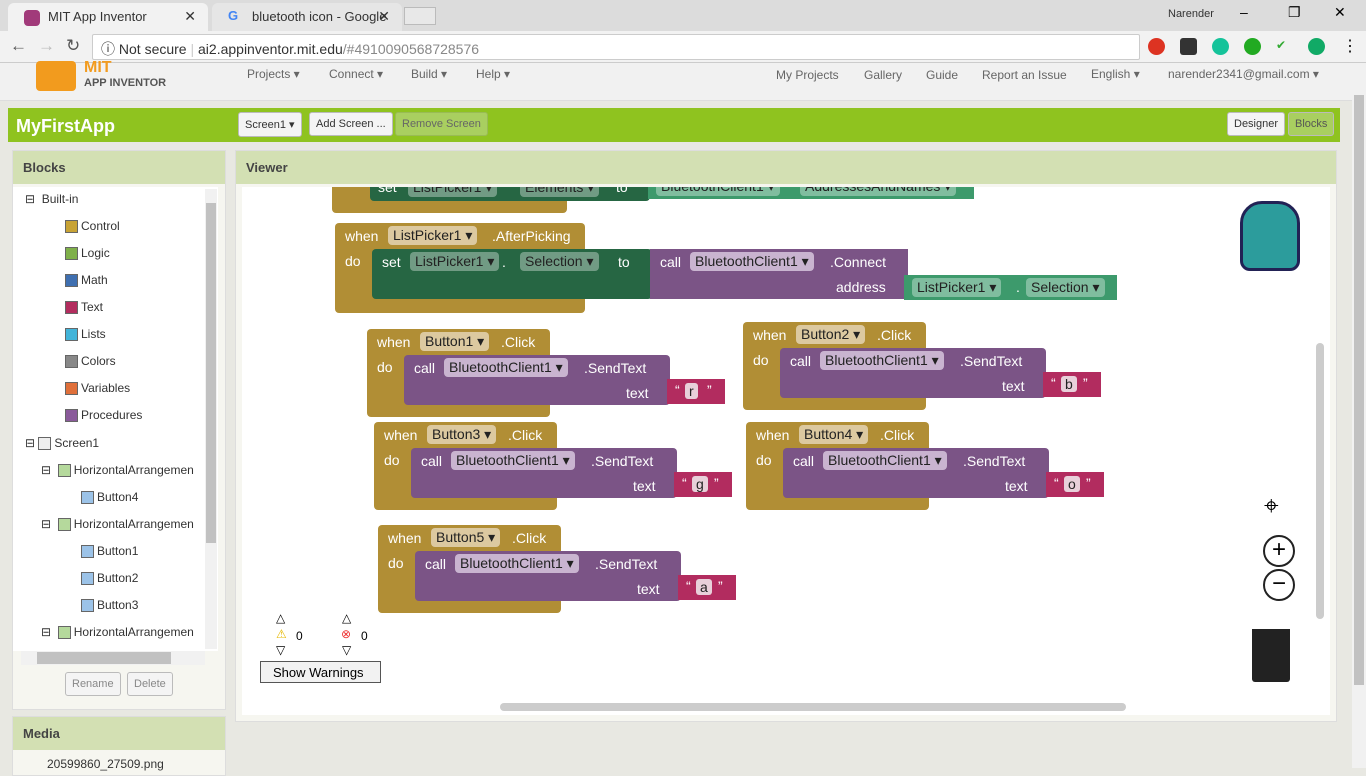  Describe the element at coordinates (1294, 12) in the screenshot. I see `restore-icon: ❐` at that location.